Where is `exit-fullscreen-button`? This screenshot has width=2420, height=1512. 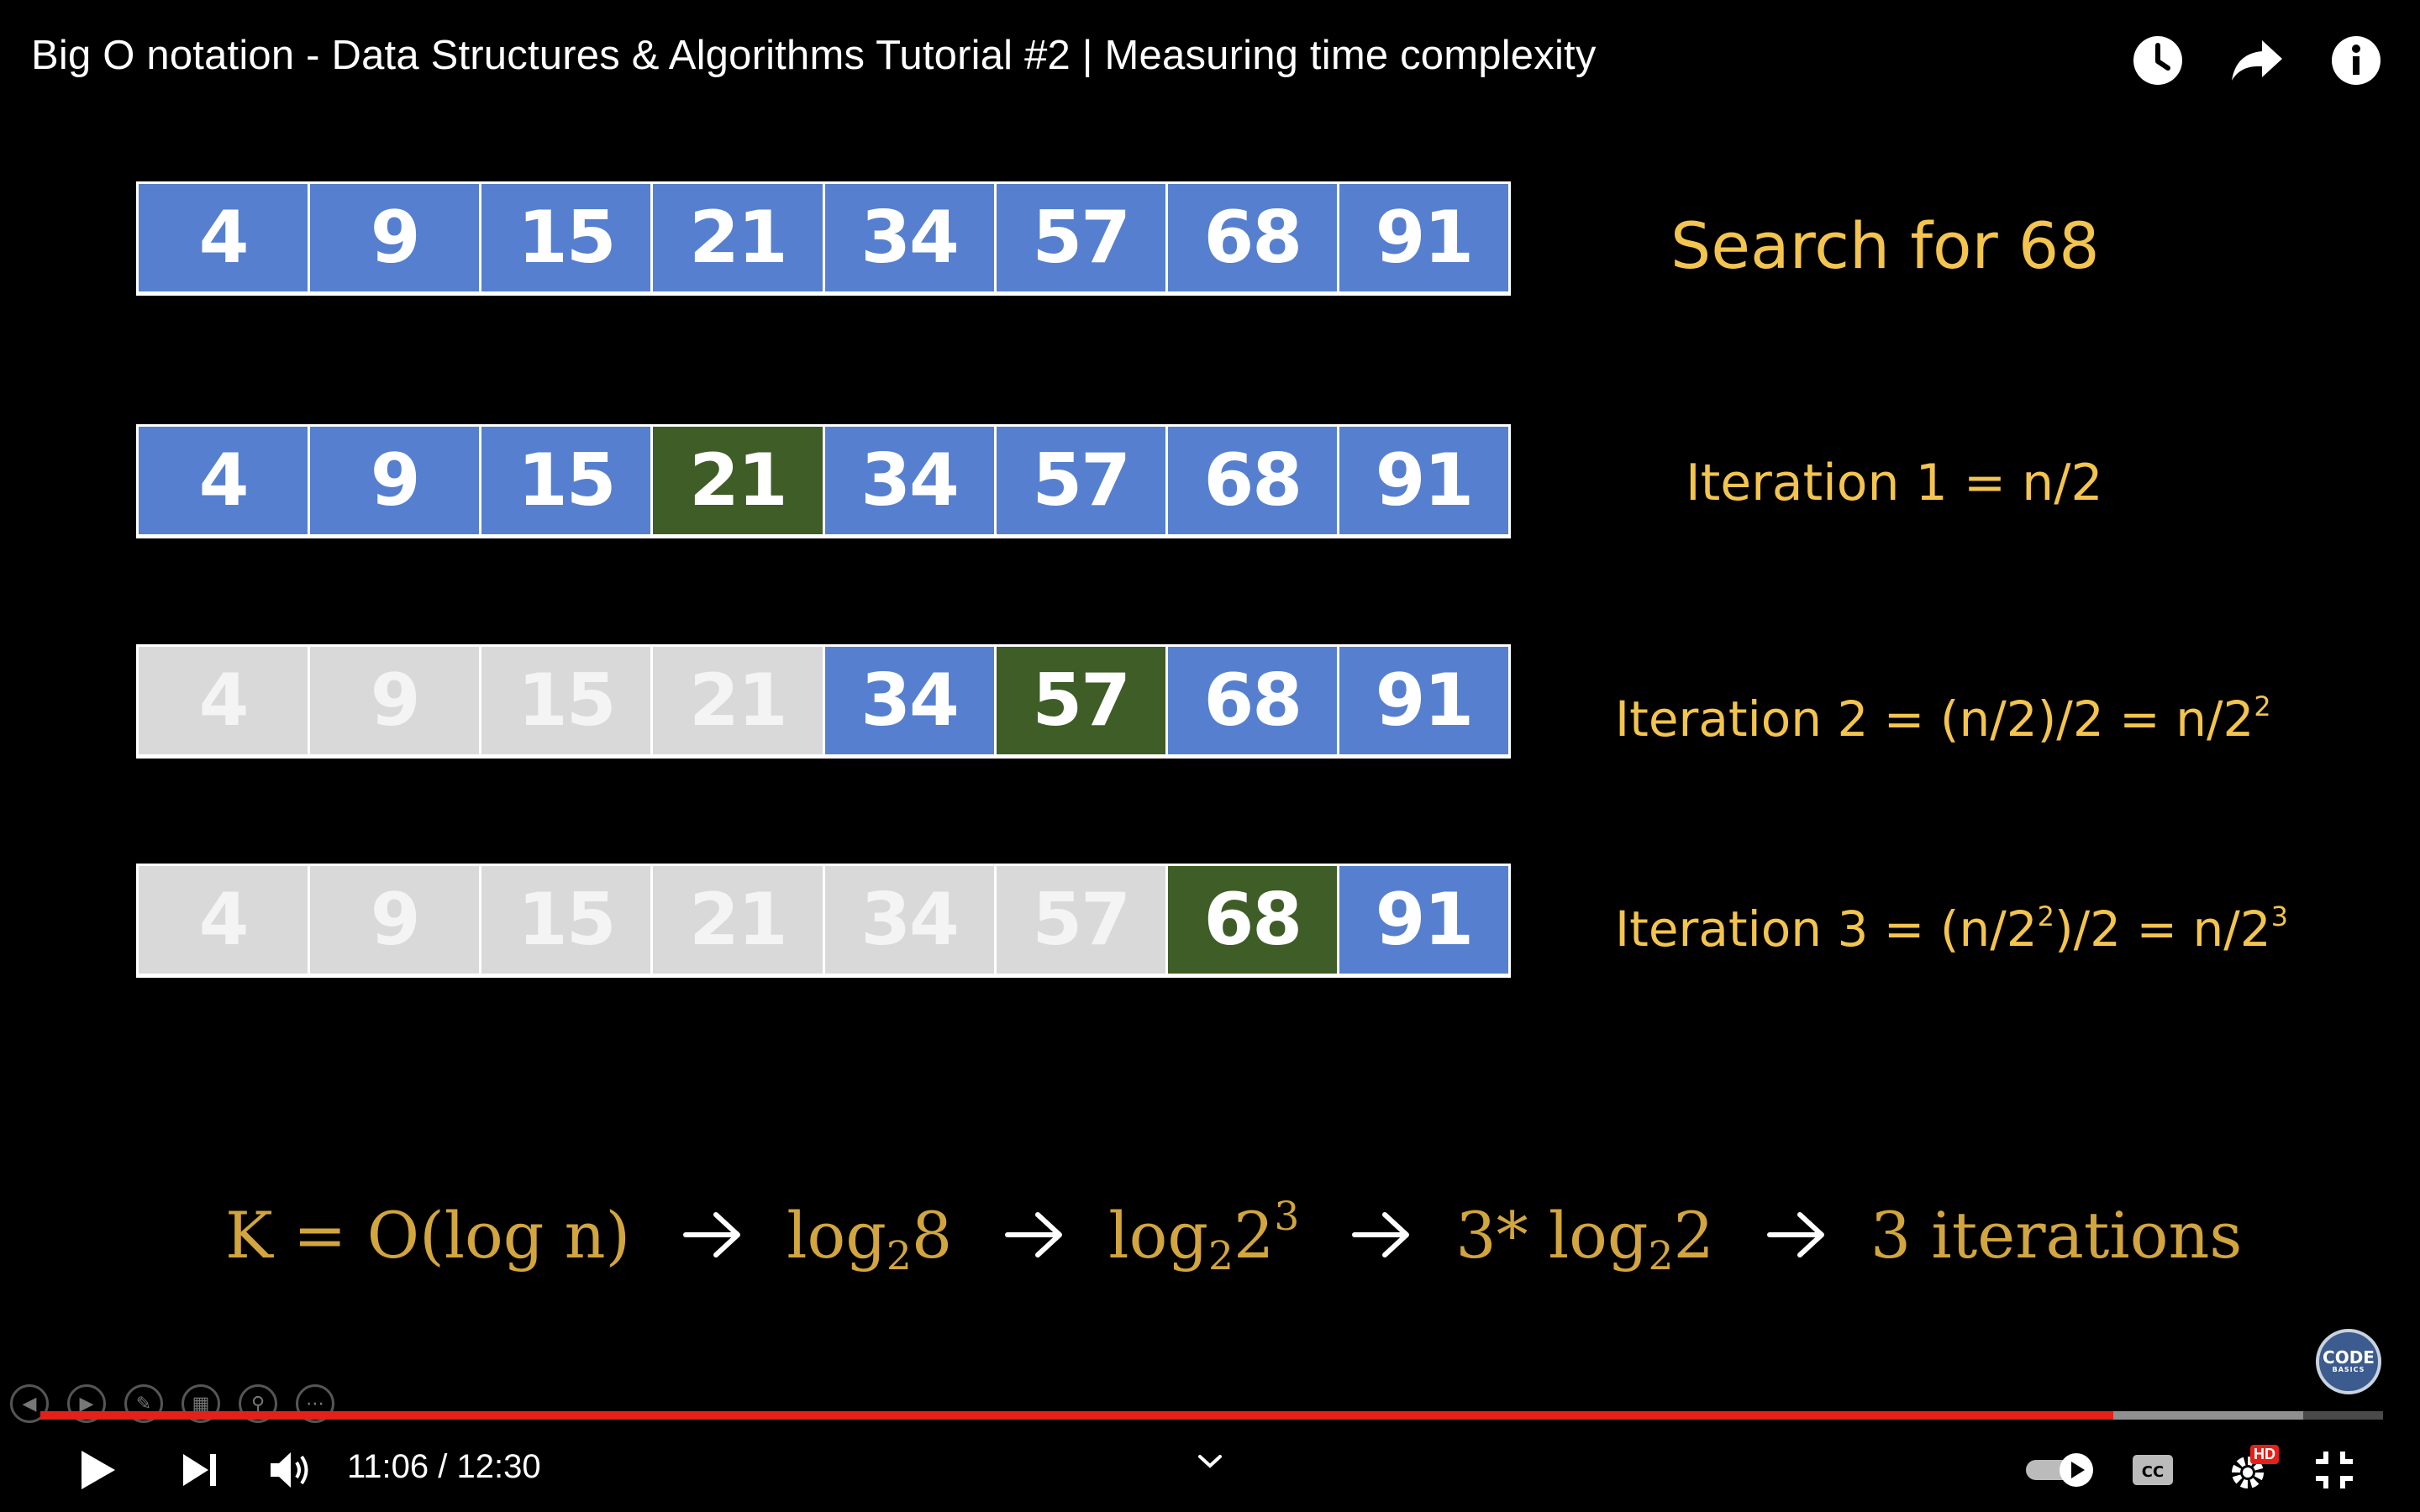
exit-fullscreen-button is located at coordinates (2334, 1470).